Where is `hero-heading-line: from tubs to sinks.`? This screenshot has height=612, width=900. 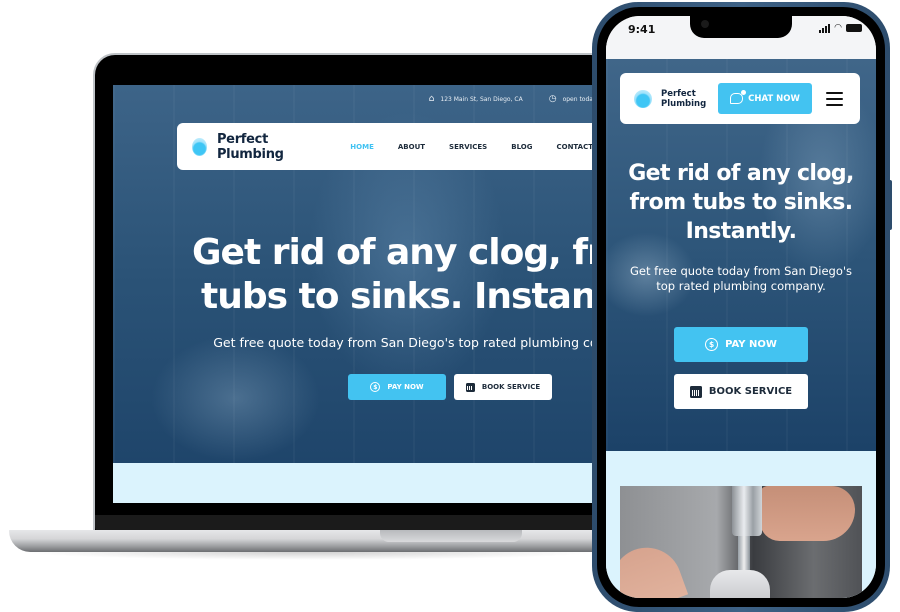
hero-heading-line: from tubs to sinks. is located at coordinates (741, 202).